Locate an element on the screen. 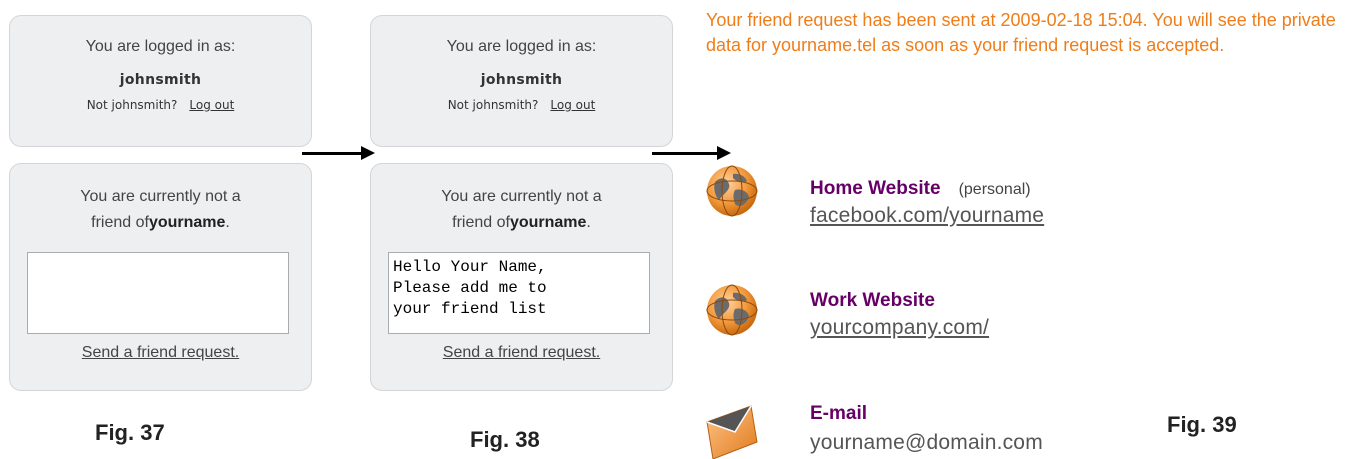  message-box is located at coordinates (158, 293).